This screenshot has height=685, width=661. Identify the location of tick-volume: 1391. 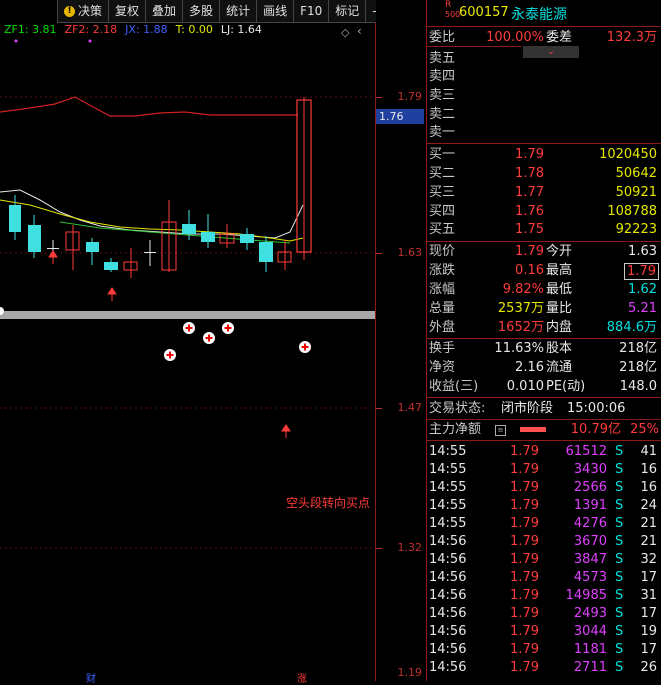
(590, 505).